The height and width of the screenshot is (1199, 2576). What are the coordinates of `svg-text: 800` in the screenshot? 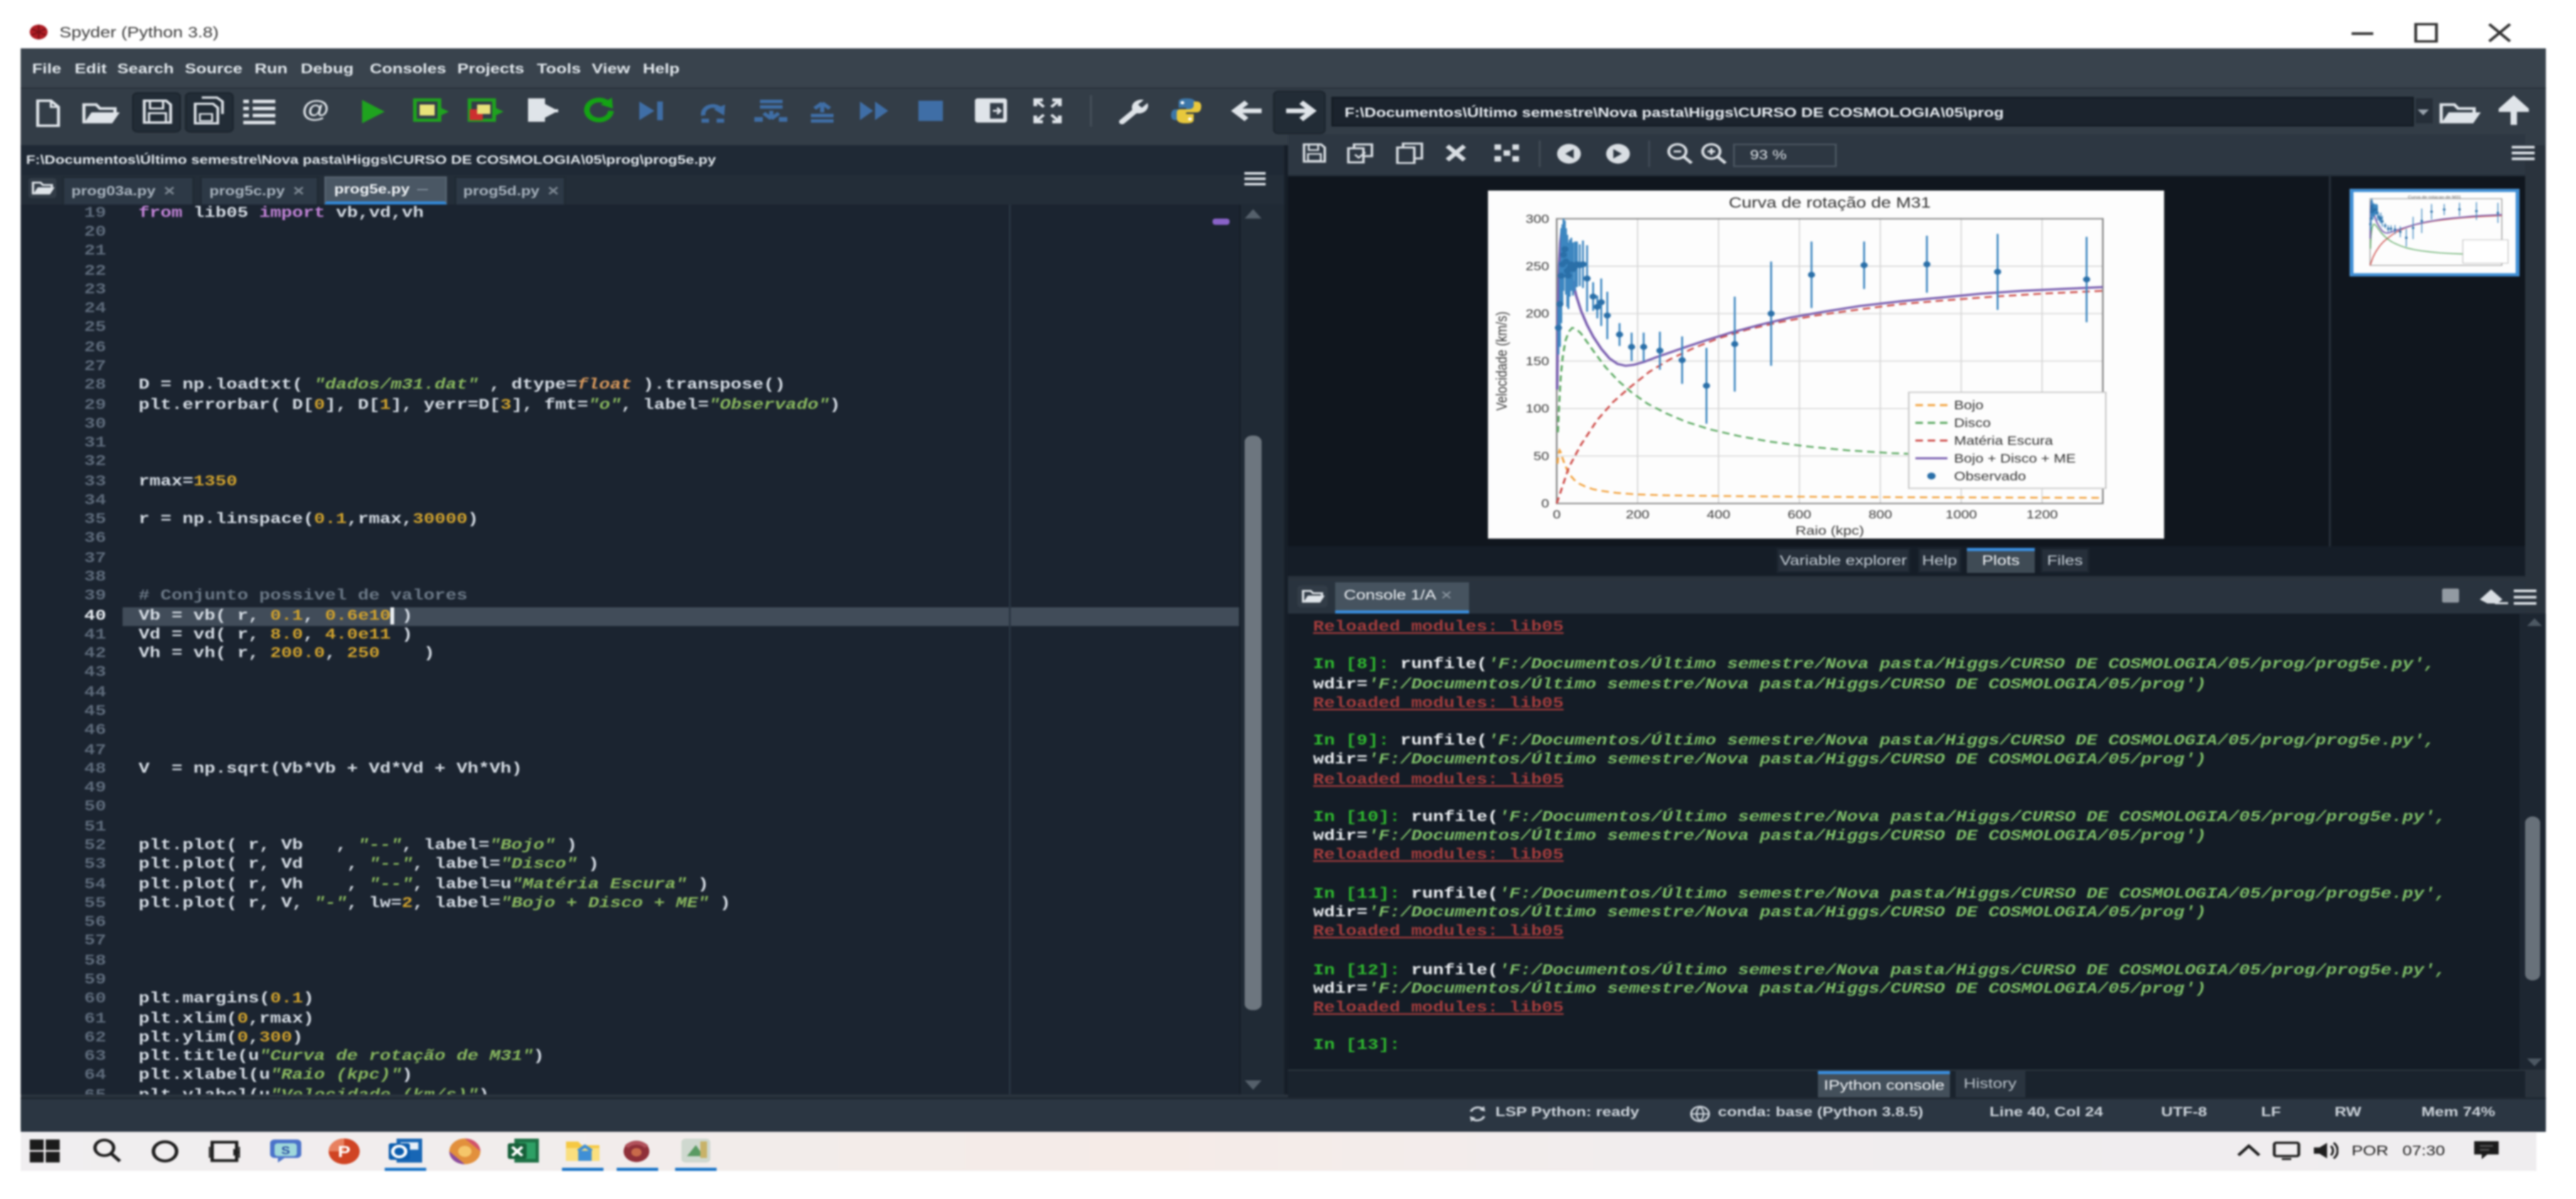 It's located at (1881, 514).